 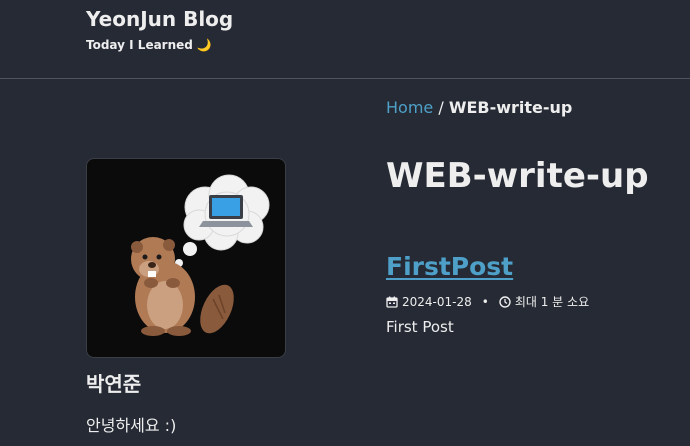 I want to click on site-subtitle-text: Today I Learned, so click(x=139, y=45).